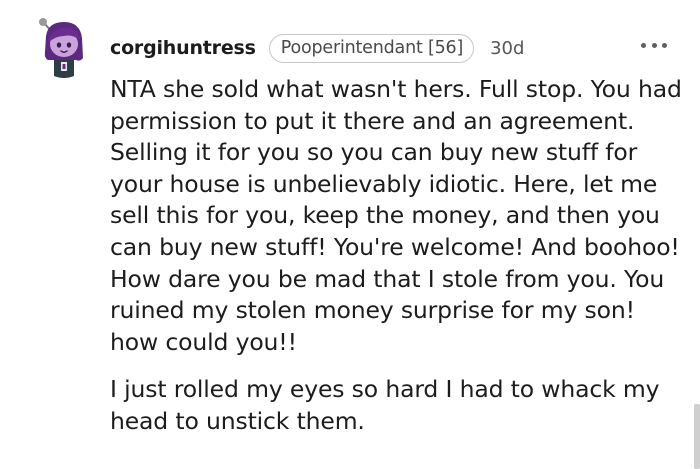 This screenshot has height=469, width=700. What do you see at coordinates (507, 48) in the screenshot?
I see `comment-timestamp: 30d` at bounding box center [507, 48].